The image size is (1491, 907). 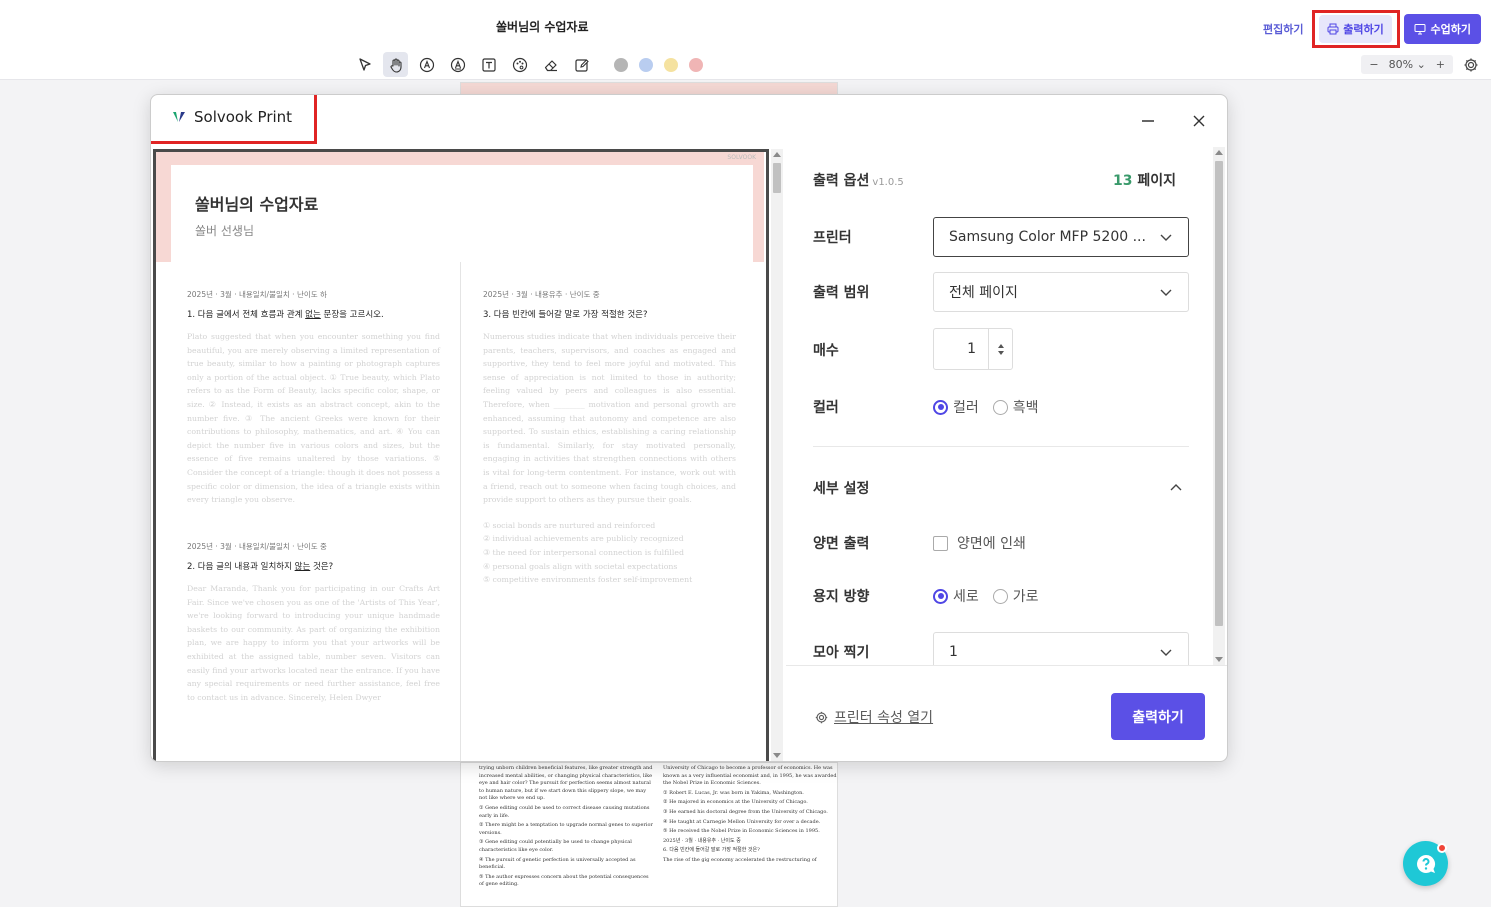 What do you see at coordinates (257, 294) in the screenshot?
I see `question-meta: 2025년 · 3월 · 내용일치/불일치 · 난이도 하` at bounding box center [257, 294].